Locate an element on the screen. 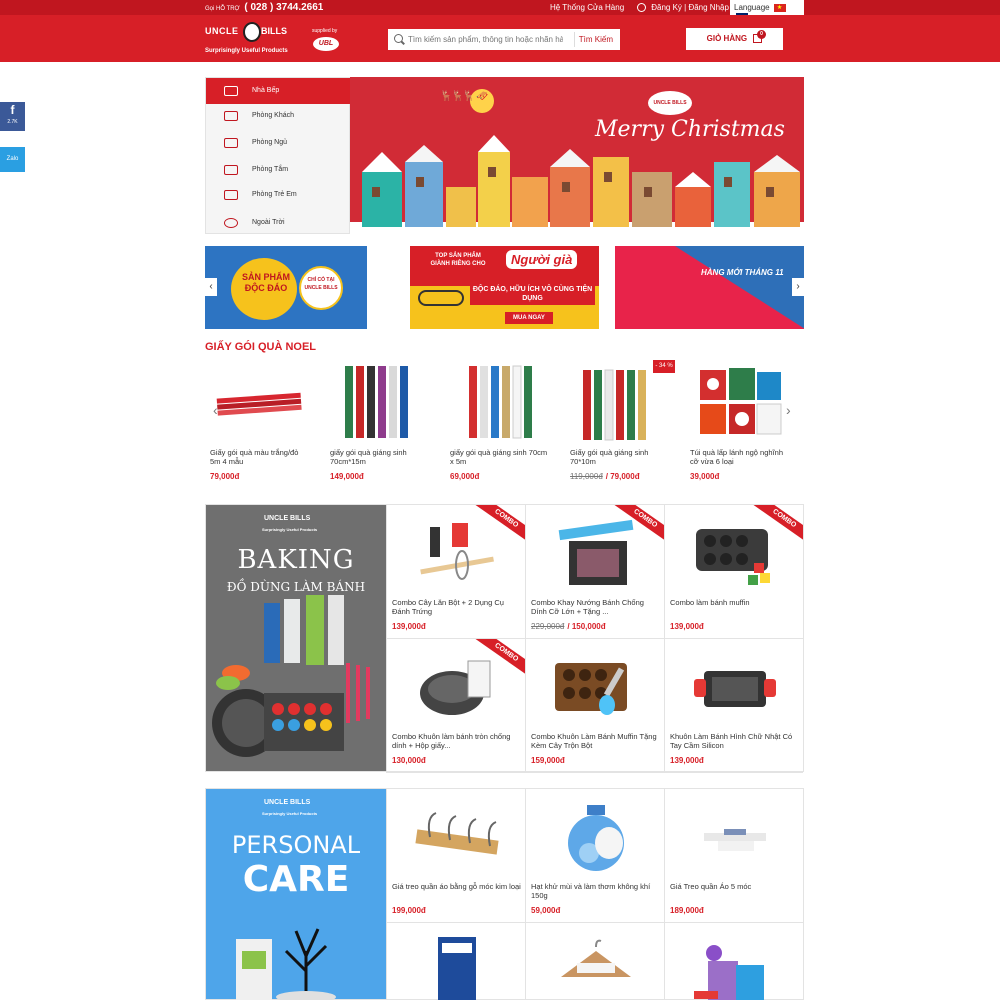 This screenshot has width=1000, height=1000. language-selector: Language is located at coordinates (767, 10).